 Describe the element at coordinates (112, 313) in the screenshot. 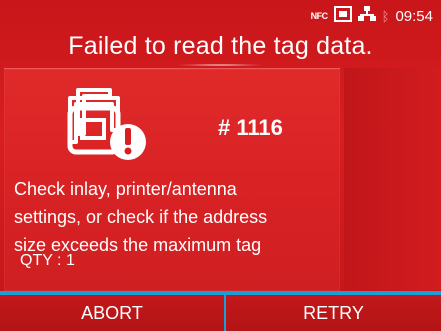

I see `abort-button: ABORT` at that location.